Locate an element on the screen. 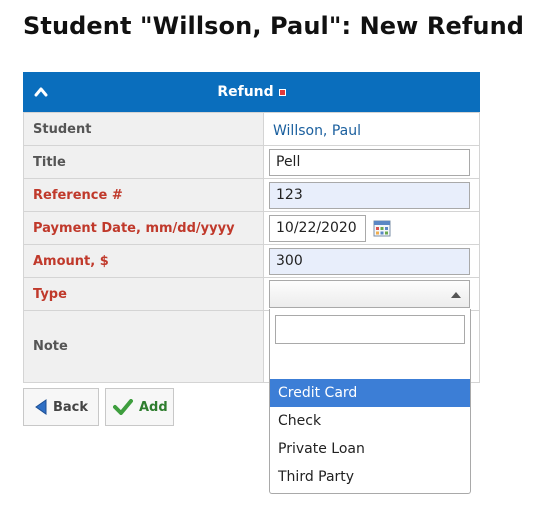 The height and width of the screenshot is (509, 557). panel-title: Refund is located at coordinates (245, 92).